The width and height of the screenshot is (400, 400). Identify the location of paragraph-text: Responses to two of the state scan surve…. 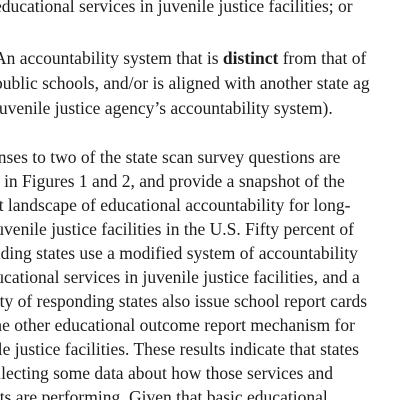
(170, 157).